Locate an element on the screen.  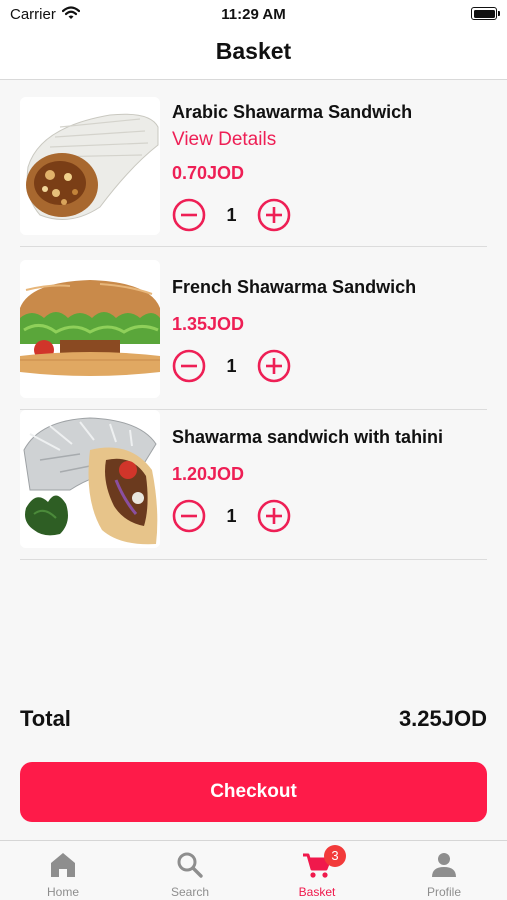
item-name: Arabic Shawarma Sandwich is located at coordinates (292, 112).